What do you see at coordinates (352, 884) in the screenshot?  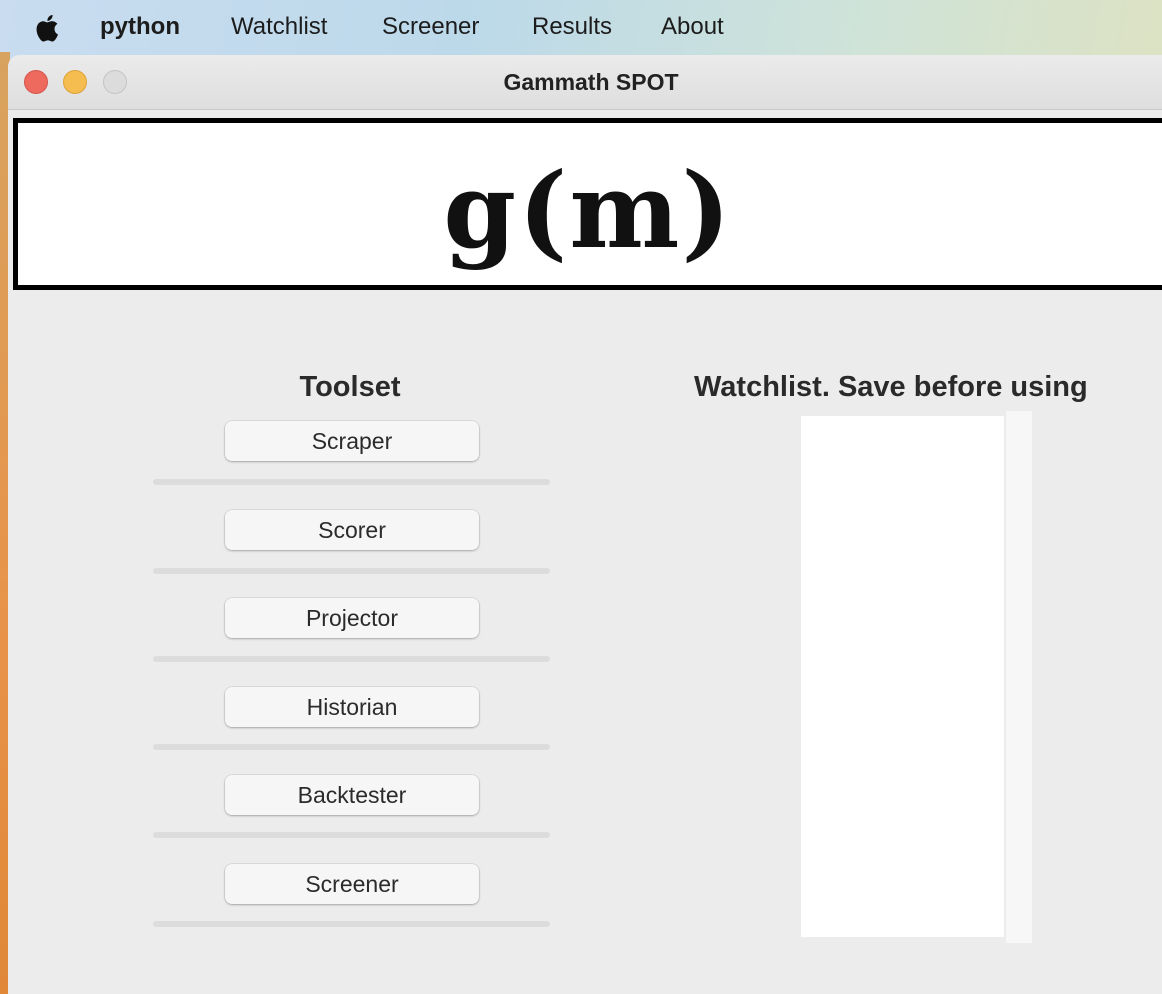 I see `screener-button: Screener` at bounding box center [352, 884].